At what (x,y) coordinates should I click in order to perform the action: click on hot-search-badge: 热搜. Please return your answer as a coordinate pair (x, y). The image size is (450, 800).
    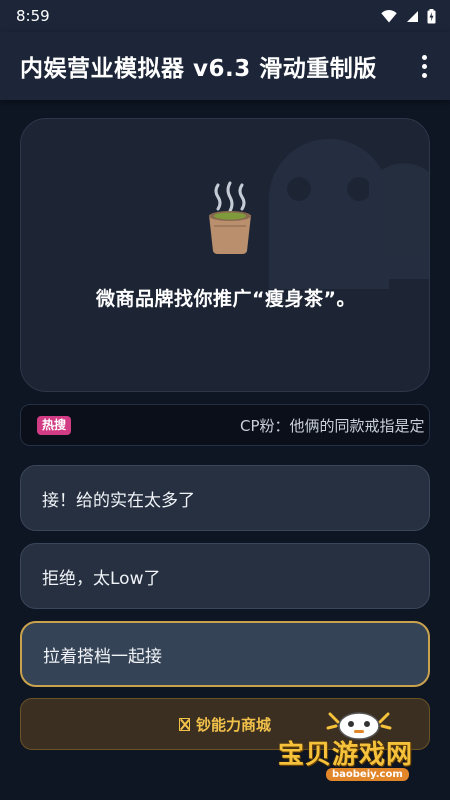
    Looking at the image, I should click on (54, 425).